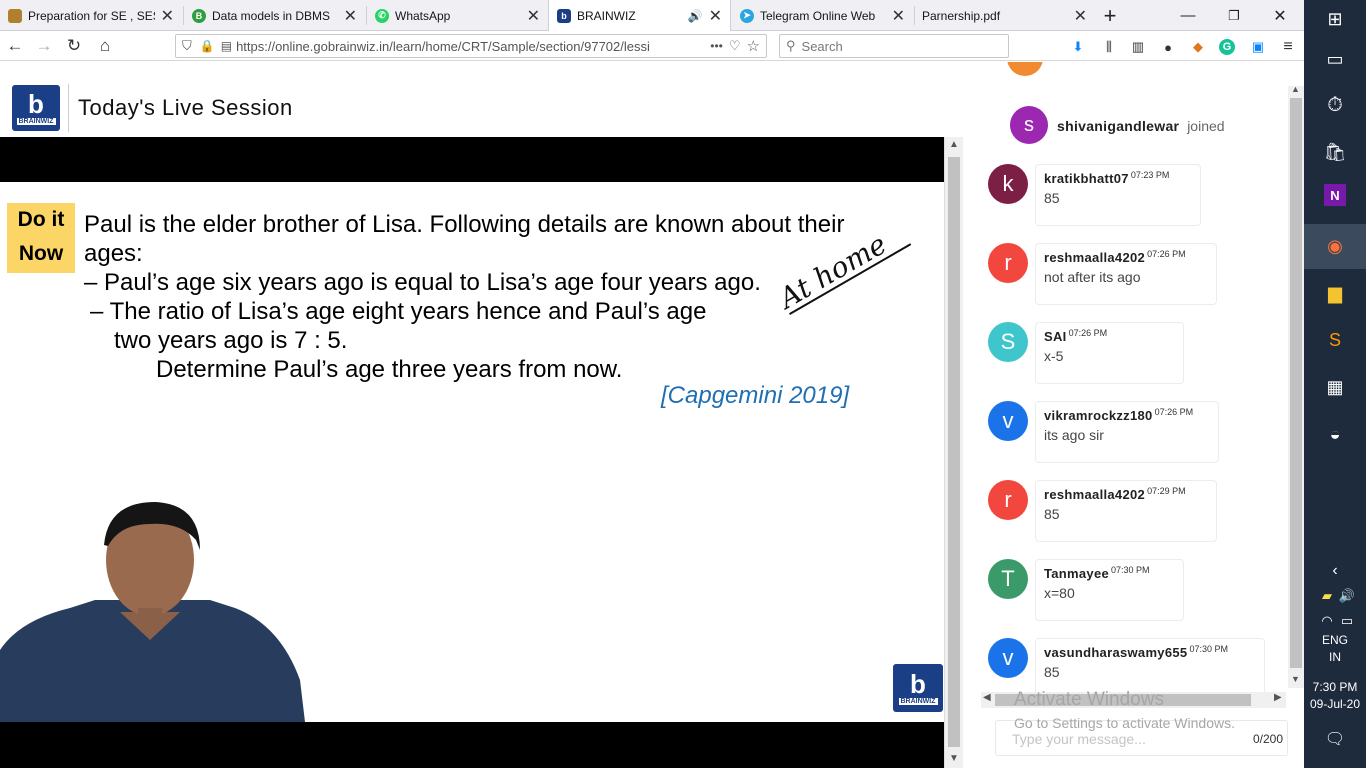  Describe the element at coordinates (822, 15) in the screenshot. I see `tab-telegram: ➤ Telegram Online Web ✕` at that location.